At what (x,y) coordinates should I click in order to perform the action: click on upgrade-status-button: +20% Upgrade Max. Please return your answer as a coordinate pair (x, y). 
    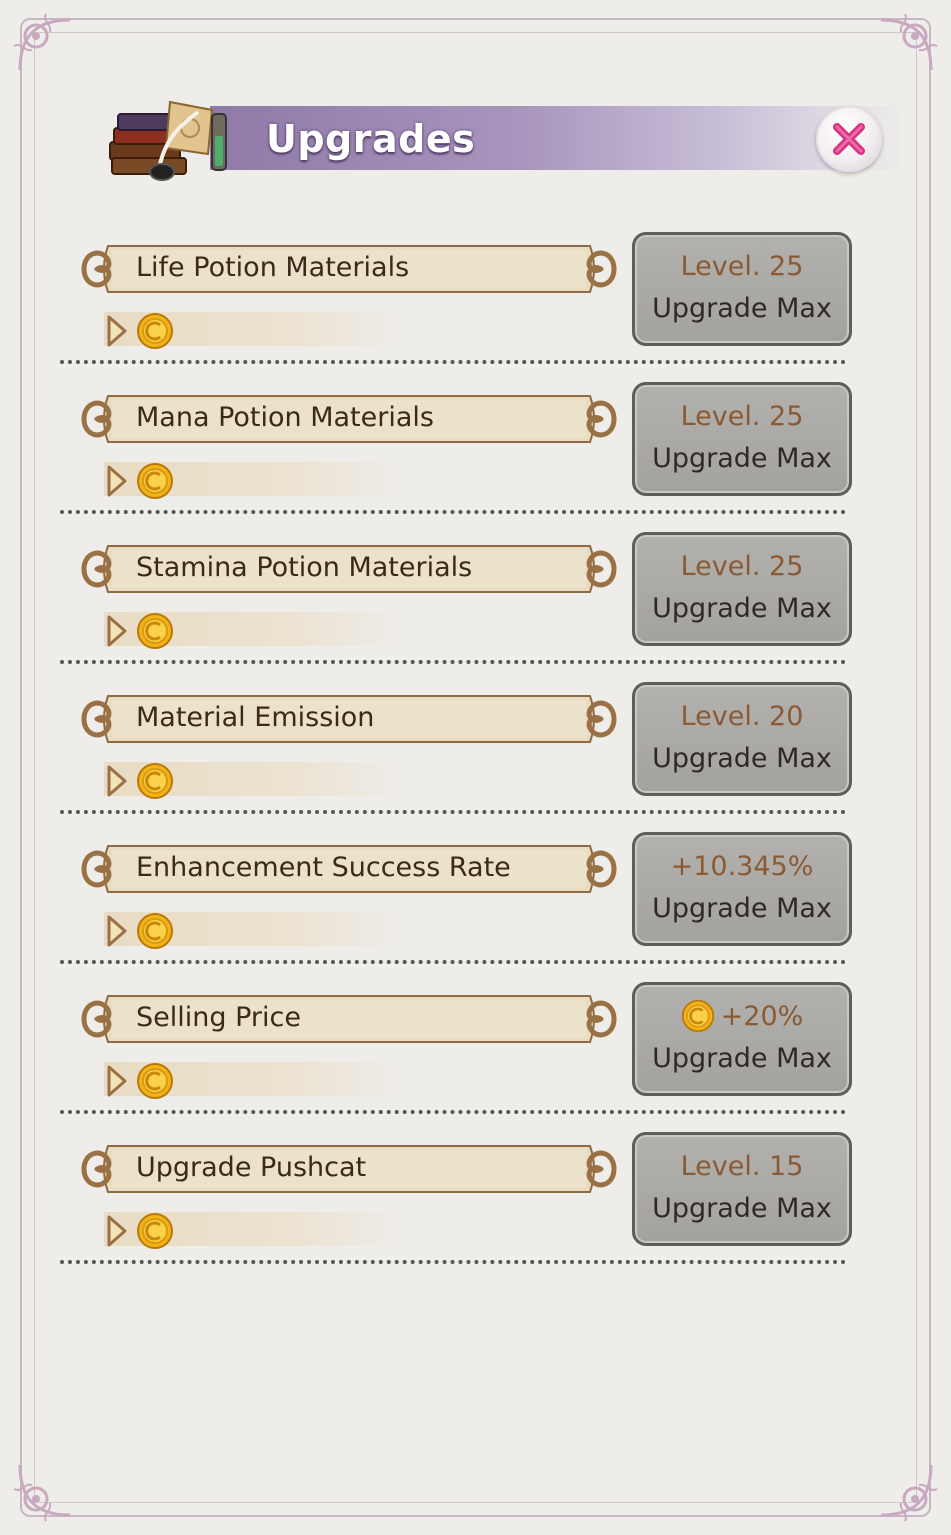
    Looking at the image, I should click on (742, 1039).